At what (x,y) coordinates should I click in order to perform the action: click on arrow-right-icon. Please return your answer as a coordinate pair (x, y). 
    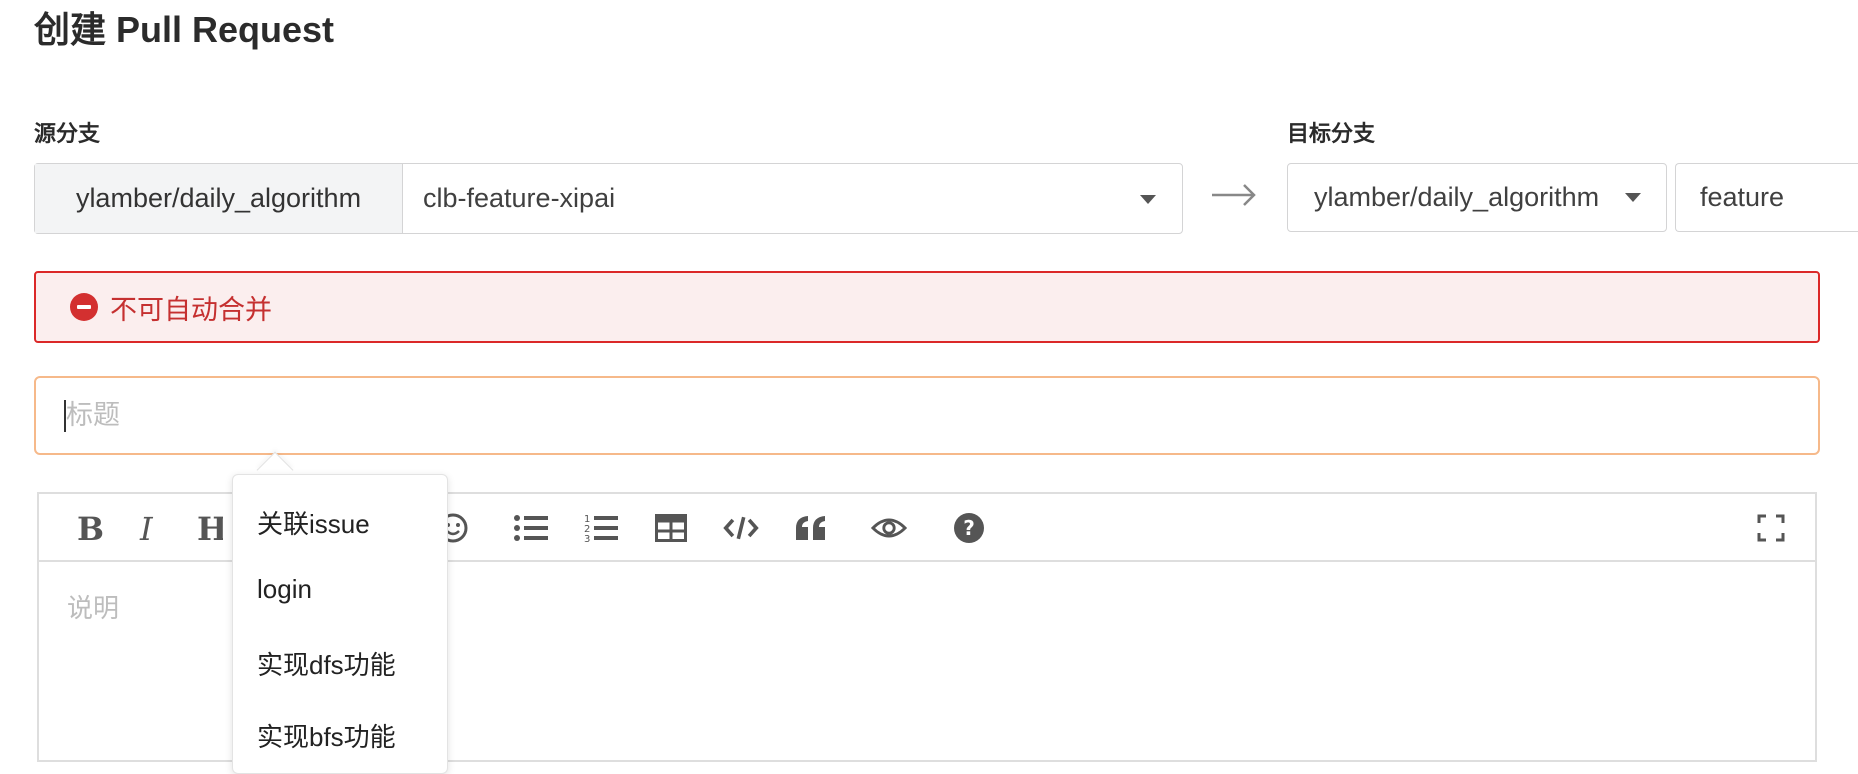
    Looking at the image, I should click on (1234, 195).